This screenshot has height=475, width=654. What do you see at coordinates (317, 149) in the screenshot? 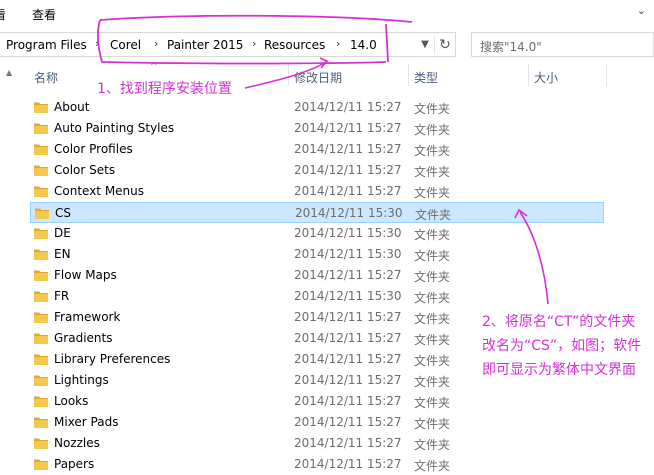
I see `file-row: Color Profiles 2014/12/11 15:27 文件夹` at bounding box center [317, 149].